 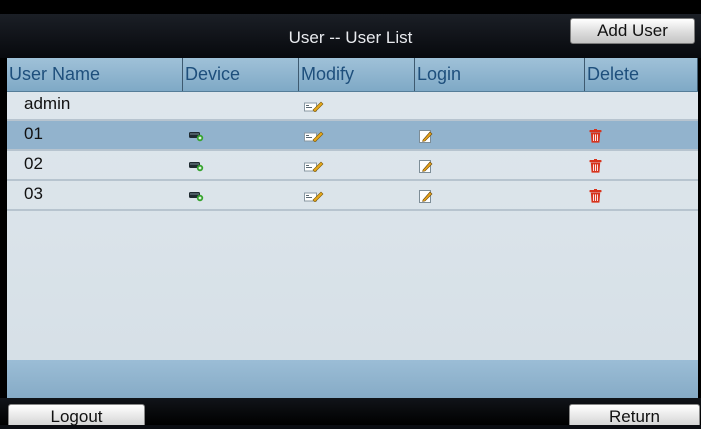 I want to click on logout-button: Logout, so click(x=76, y=415).